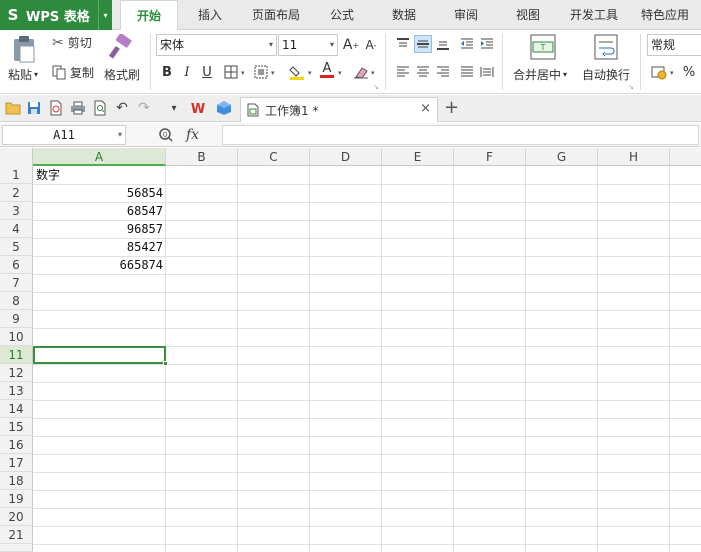  What do you see at coordinates (689, 72) in the screenshot?
I see `percent-button: %` at bounding box center [689, 72].